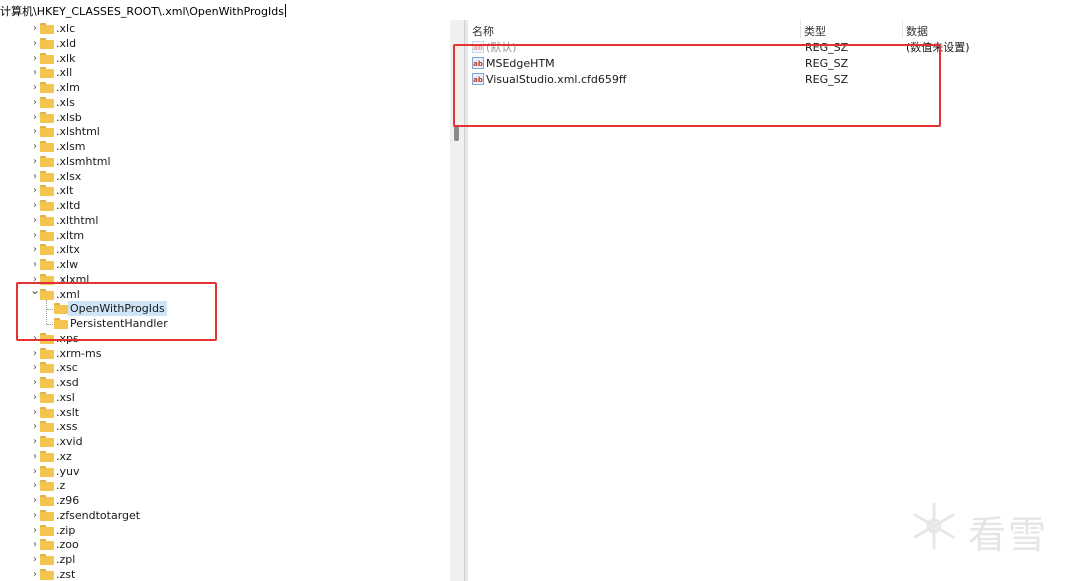 The image size is (1080, 581). What do you see at coordinates (225, 559) in the screenshot?
I see `tree-item: › .zpl` at bounding box center [225, 559].